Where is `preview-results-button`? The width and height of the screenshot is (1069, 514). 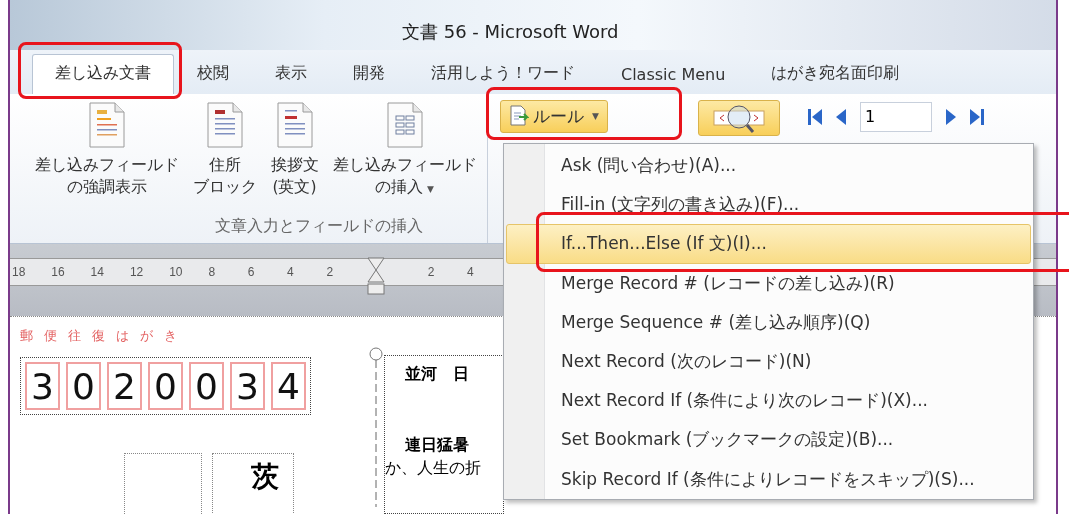
preview-results-button is located at coordinates (739, 117).